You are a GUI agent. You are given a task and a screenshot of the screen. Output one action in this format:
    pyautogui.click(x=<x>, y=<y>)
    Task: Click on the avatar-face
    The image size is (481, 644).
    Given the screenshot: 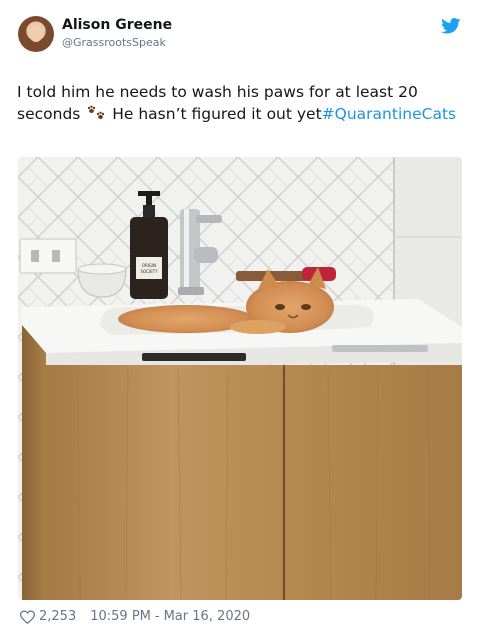 What is the action you would take?
    pyautogui.click(x=36, y=33)
    